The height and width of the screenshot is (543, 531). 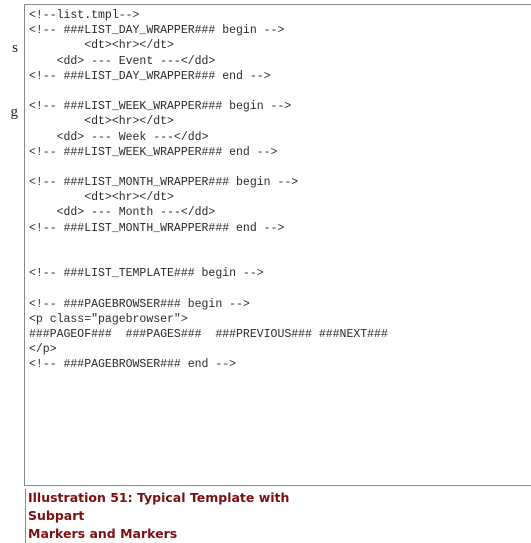 I want to click on code-line: <!-- ###PAGEBROWSER### begin -->, so click(x=139, y=304).